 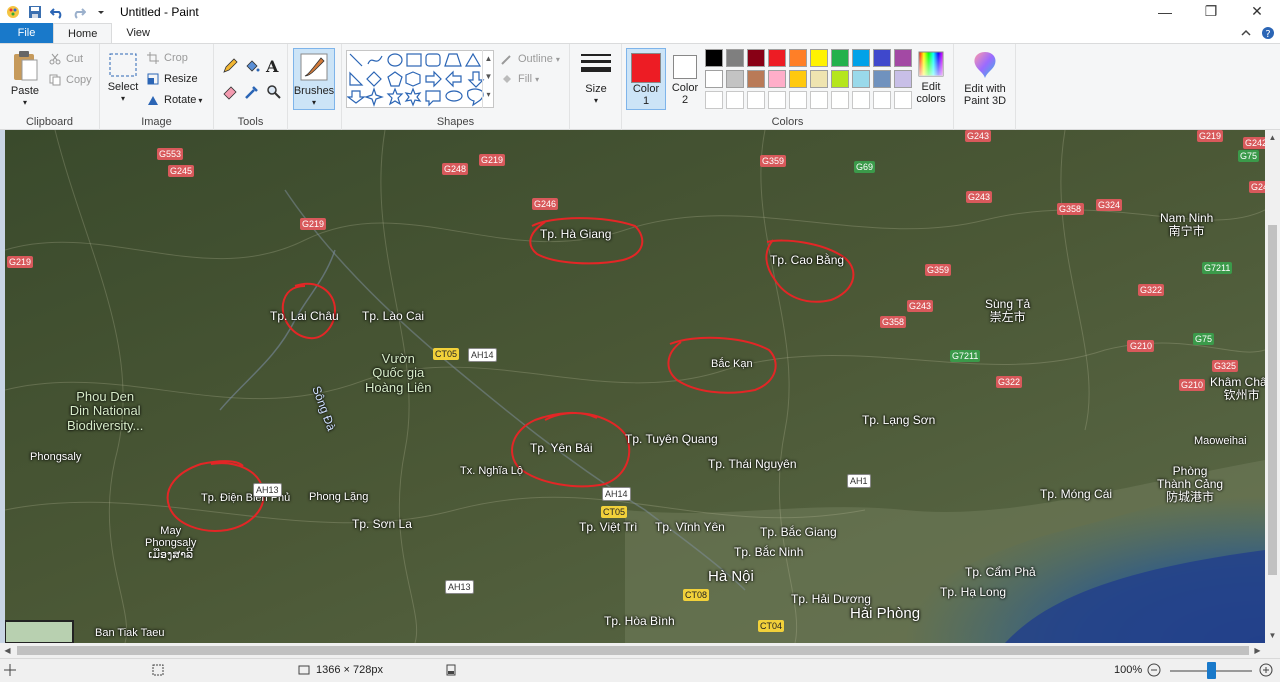 I want to click on edit-with-paint3d-button: Edit with Paint 3D, so click(x=985, y=78).